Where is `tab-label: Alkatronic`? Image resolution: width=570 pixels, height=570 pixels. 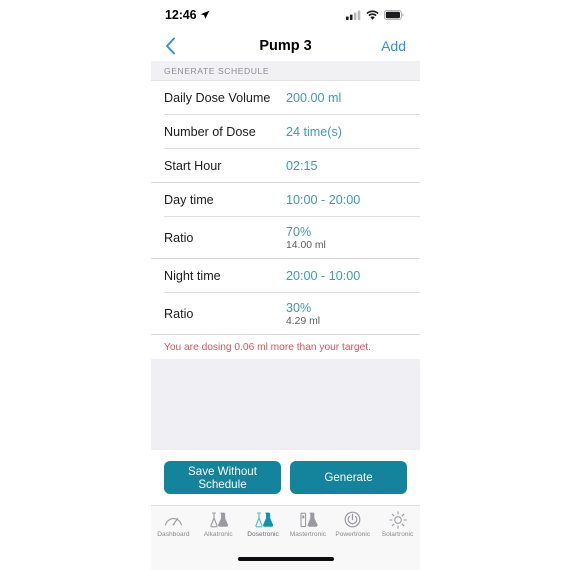
tab-label: Alkatronic is located at coordinates (218, 534).